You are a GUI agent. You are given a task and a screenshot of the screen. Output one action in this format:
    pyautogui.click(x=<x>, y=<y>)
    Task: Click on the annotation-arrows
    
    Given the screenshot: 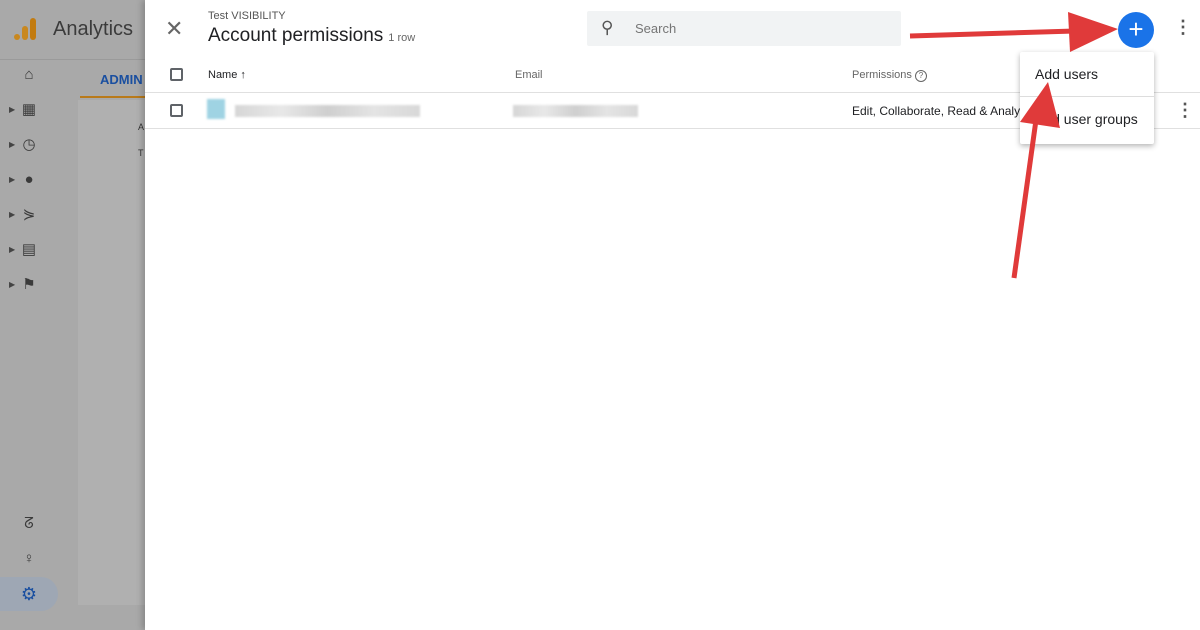 What is the action you would take?
    pyautogui.click(x=1013, y=145)
    